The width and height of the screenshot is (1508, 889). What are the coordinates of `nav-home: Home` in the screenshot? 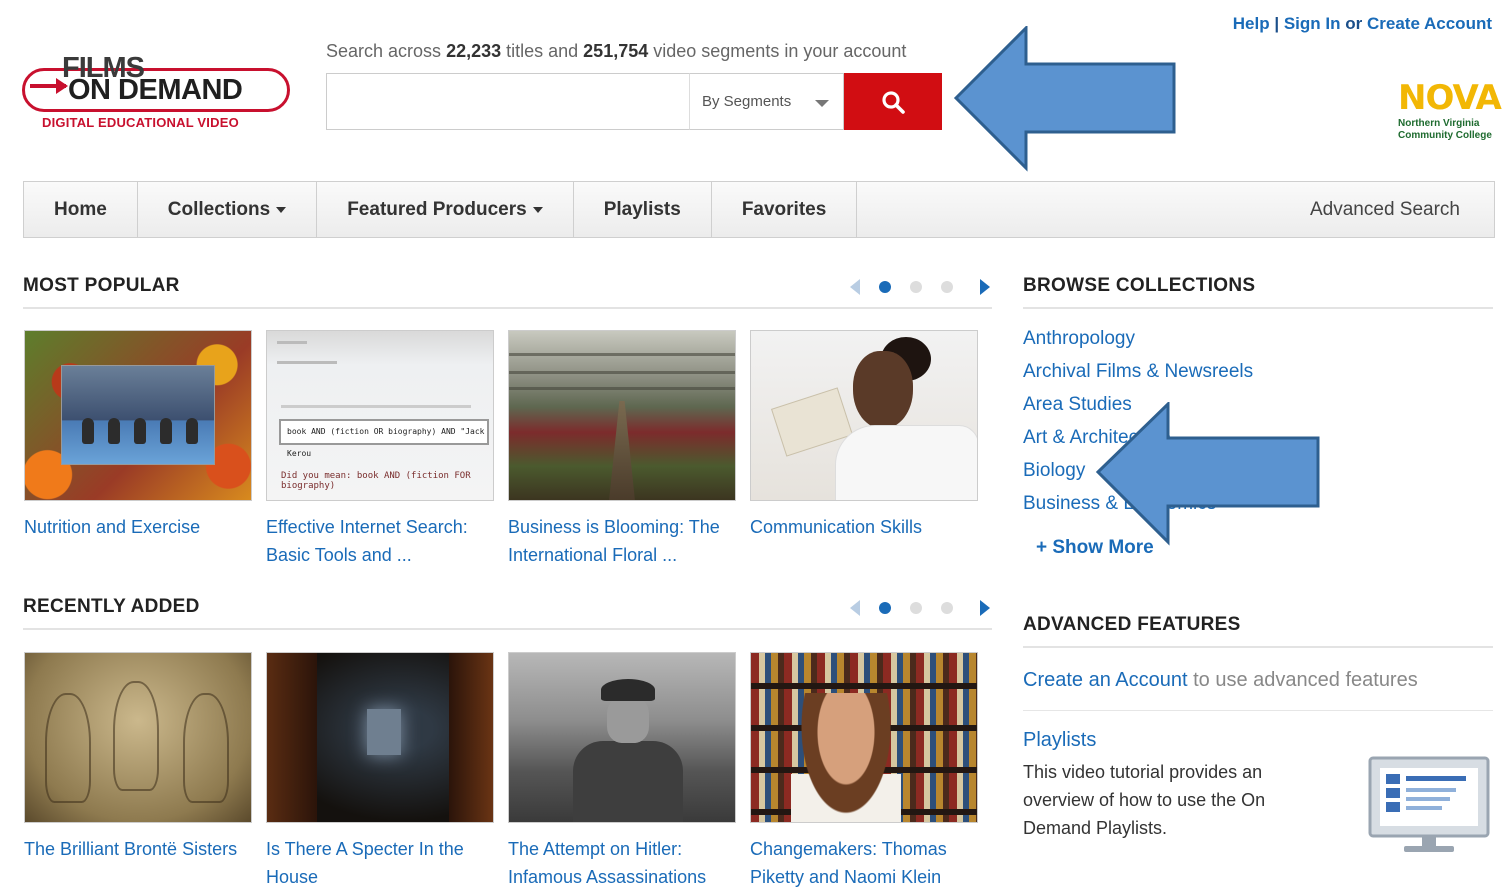 It's located at (81, 209).